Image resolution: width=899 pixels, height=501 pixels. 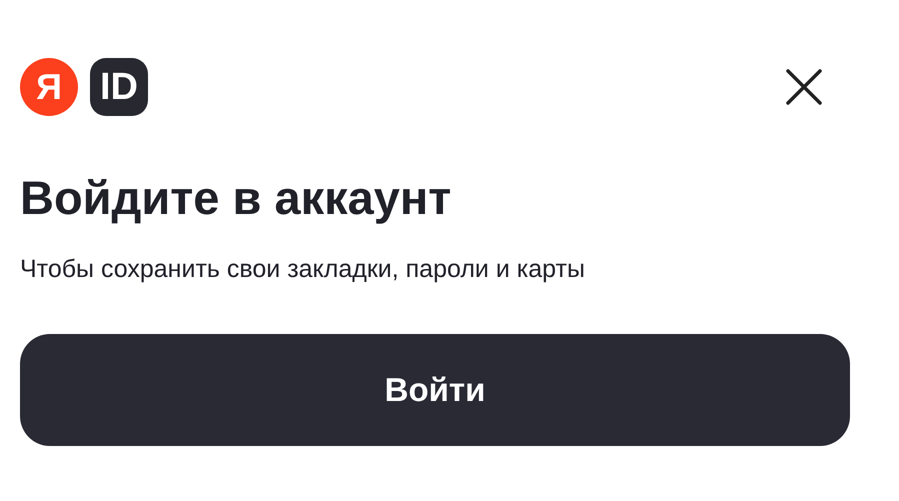 I want to click on logo-letter: Я, so click(x=49, y=87).